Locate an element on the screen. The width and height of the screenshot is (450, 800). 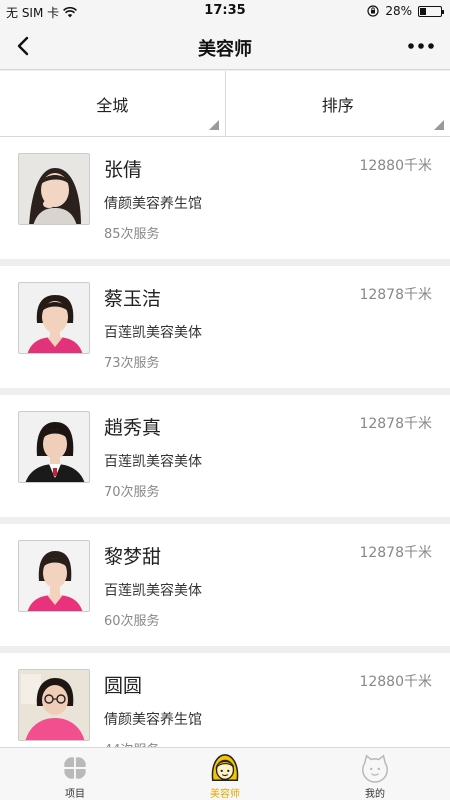
service-count: 44次服务 is located at coordinates (132, 743).